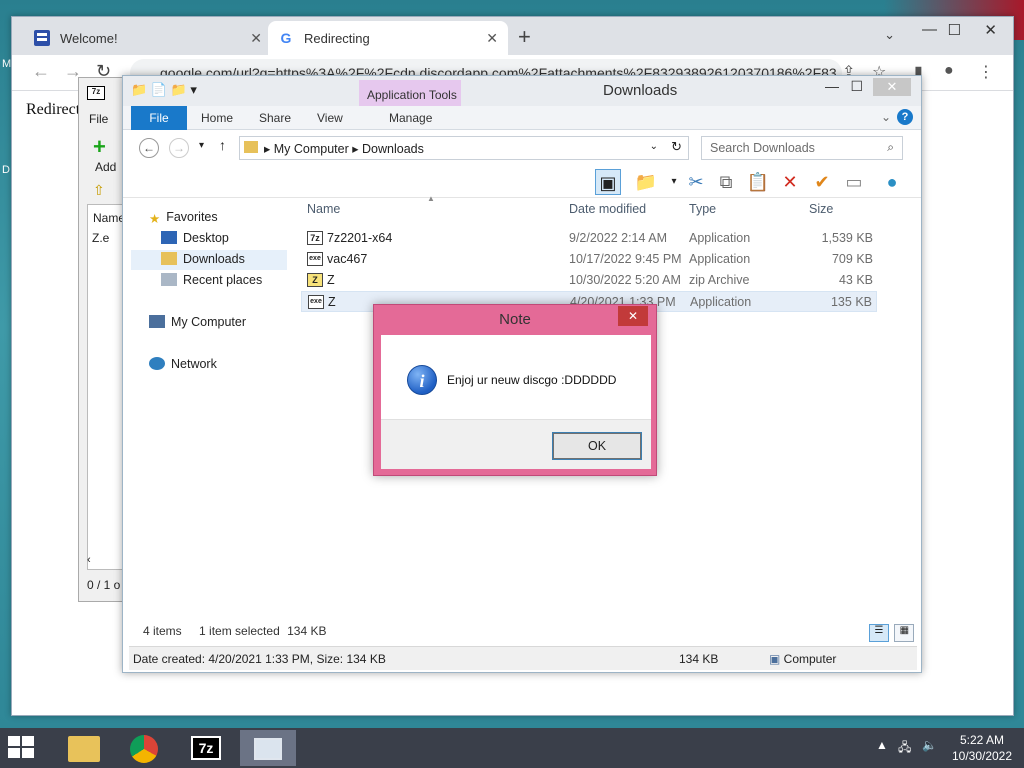  What do you see at coordinates (201, 145) in the screenshot?
I see `recent-locations-icon: ▾` at bounding box center [201, 145].